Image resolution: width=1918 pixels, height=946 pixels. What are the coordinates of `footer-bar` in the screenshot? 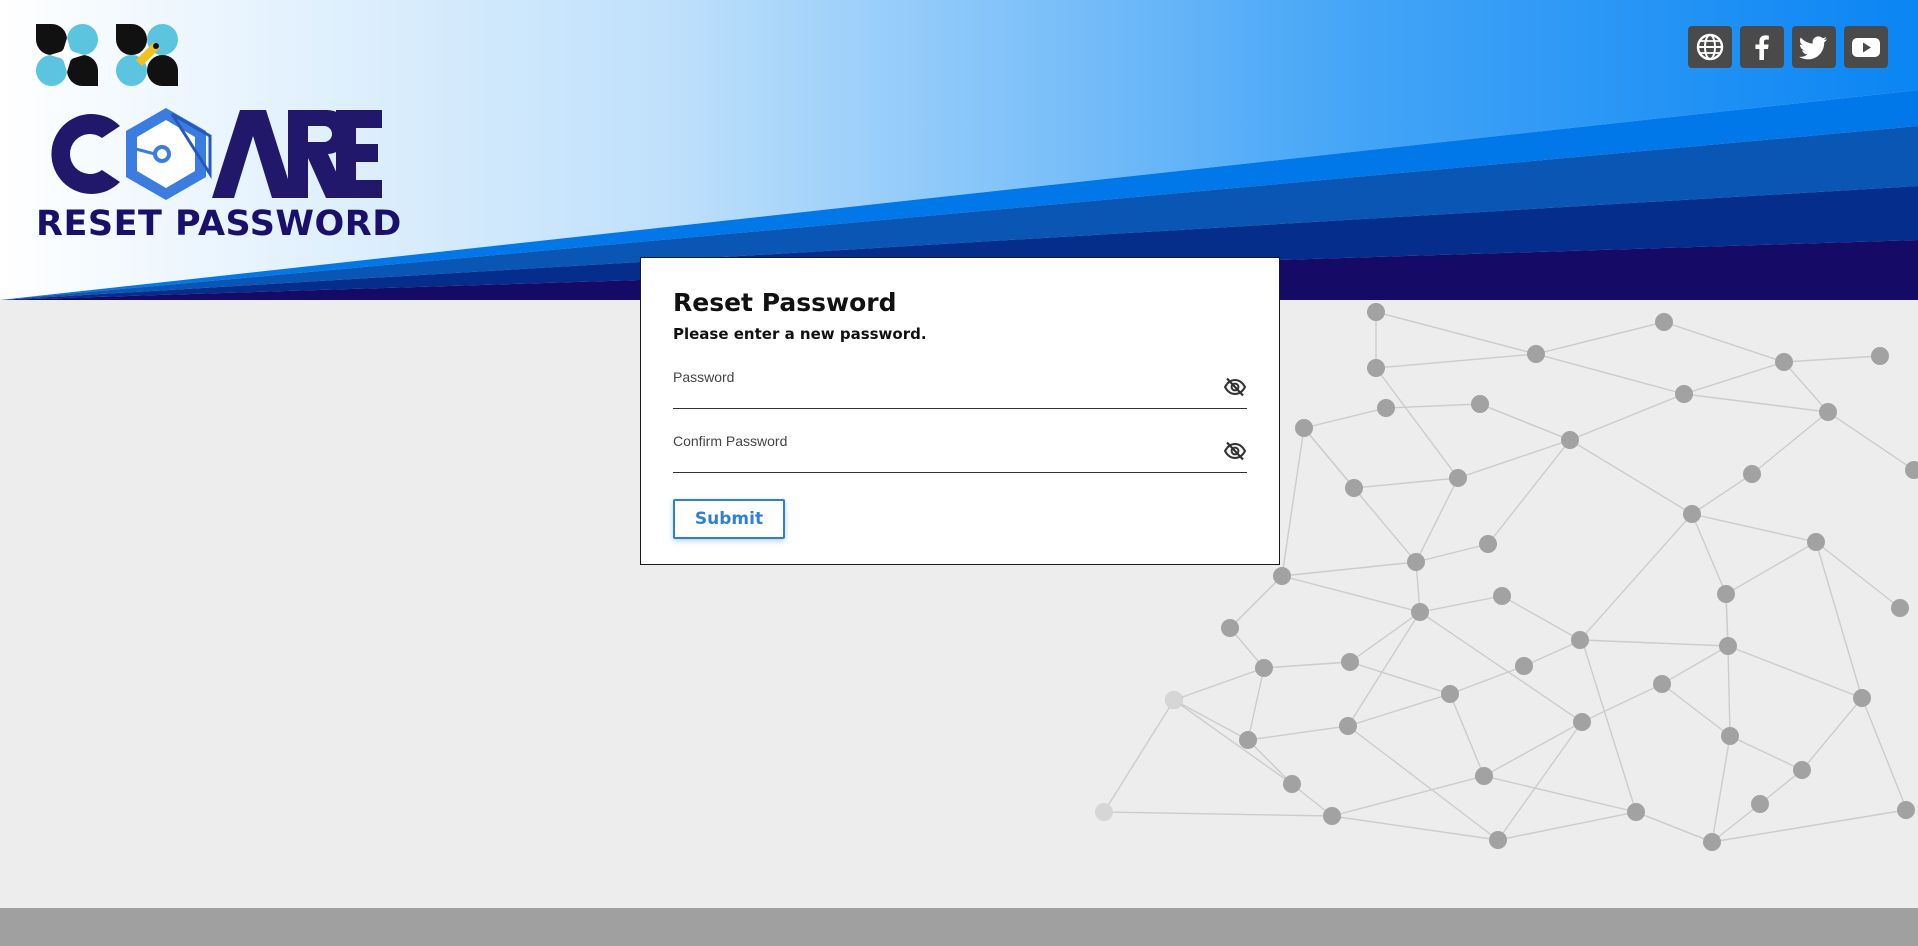 It's located at (959, 927).